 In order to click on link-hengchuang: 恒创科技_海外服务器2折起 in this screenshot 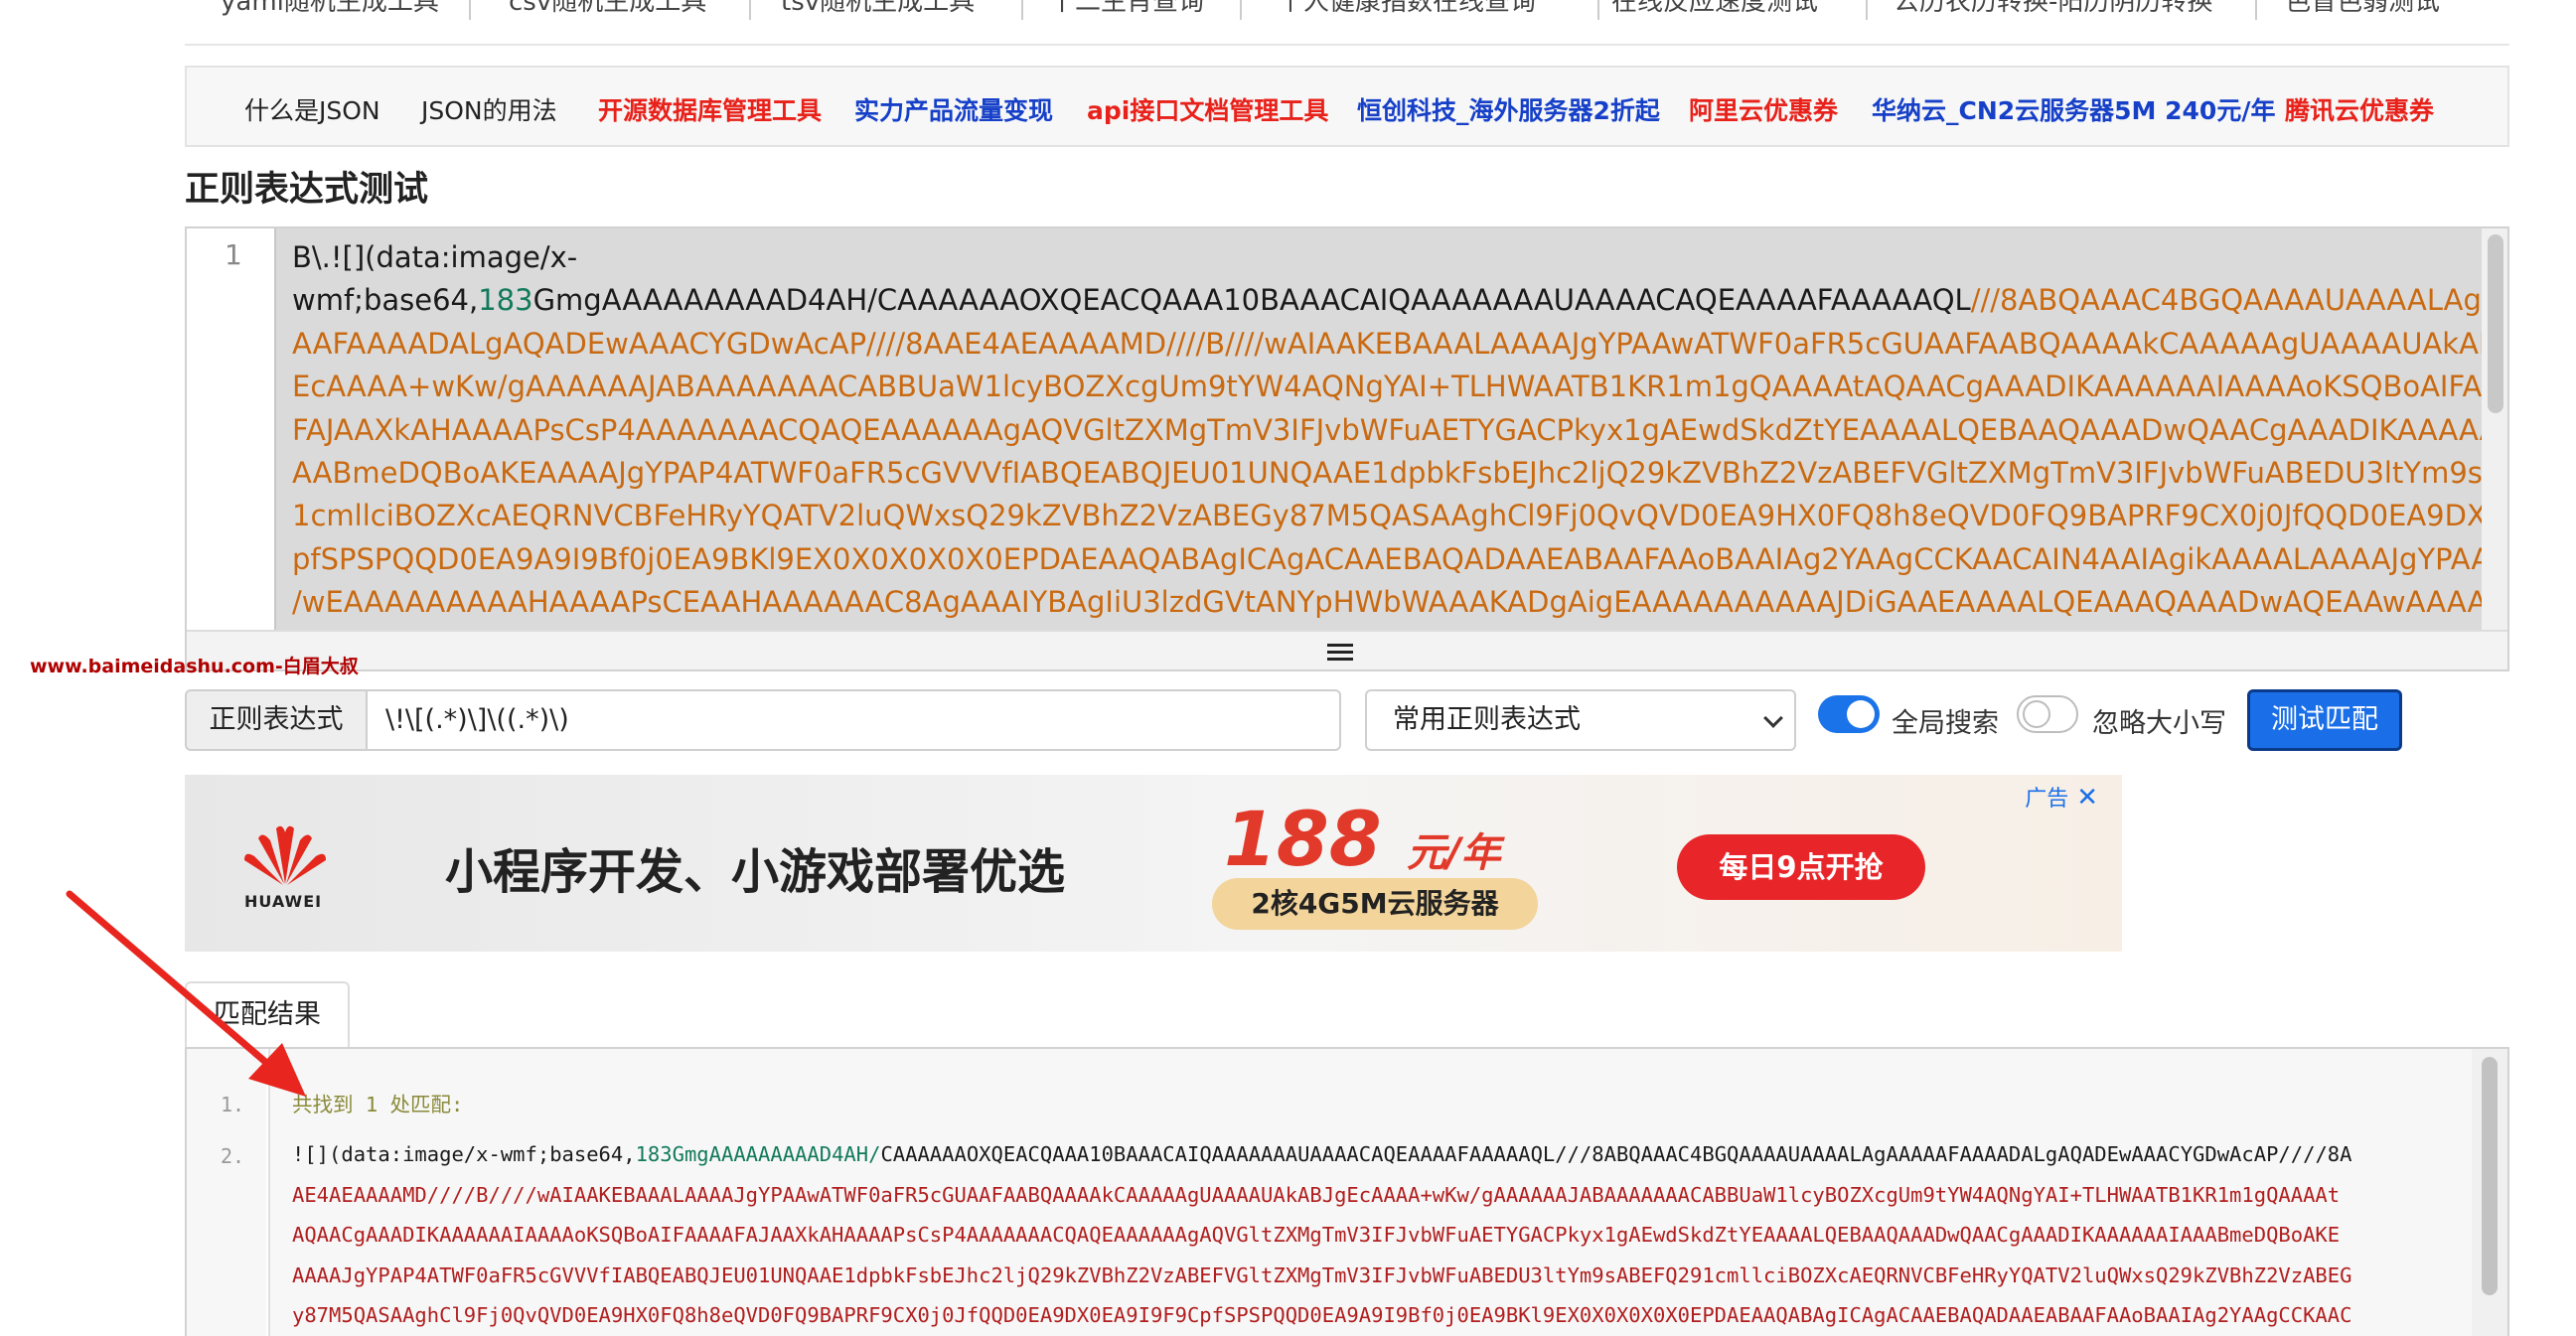, I will do `click(1508, 109)`.